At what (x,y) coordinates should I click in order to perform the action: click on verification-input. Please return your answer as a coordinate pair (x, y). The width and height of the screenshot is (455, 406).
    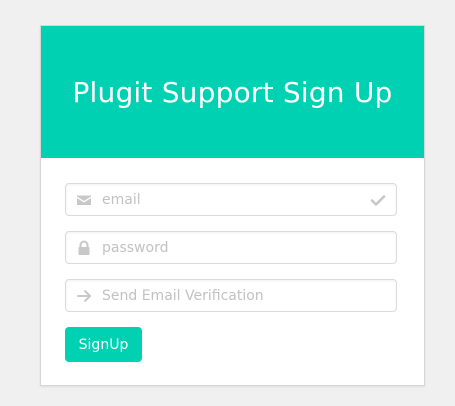
    Looking at the image, I should click on (232, 295).